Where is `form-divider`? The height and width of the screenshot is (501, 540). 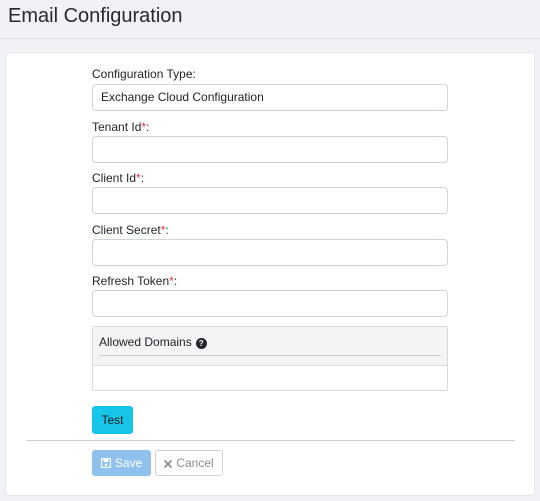
form-divider is located at coordinates (271, 440).